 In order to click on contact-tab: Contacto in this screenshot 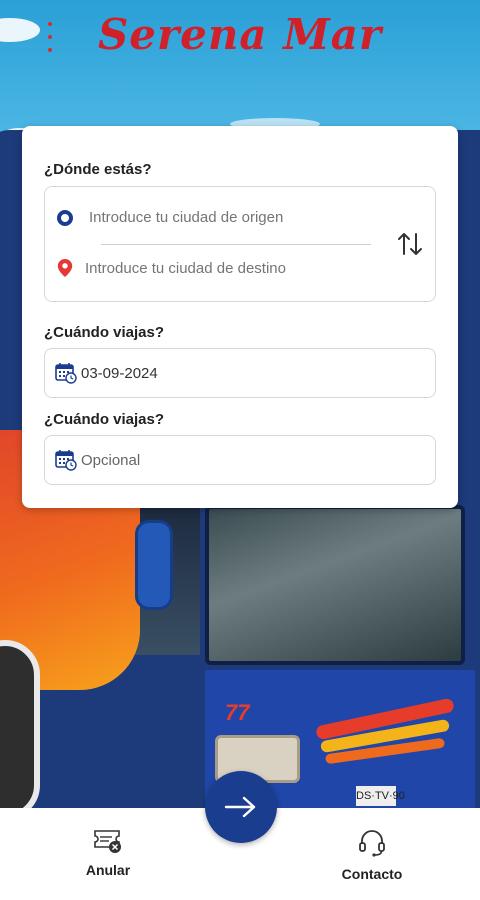, I will do `click(372, 855)`.